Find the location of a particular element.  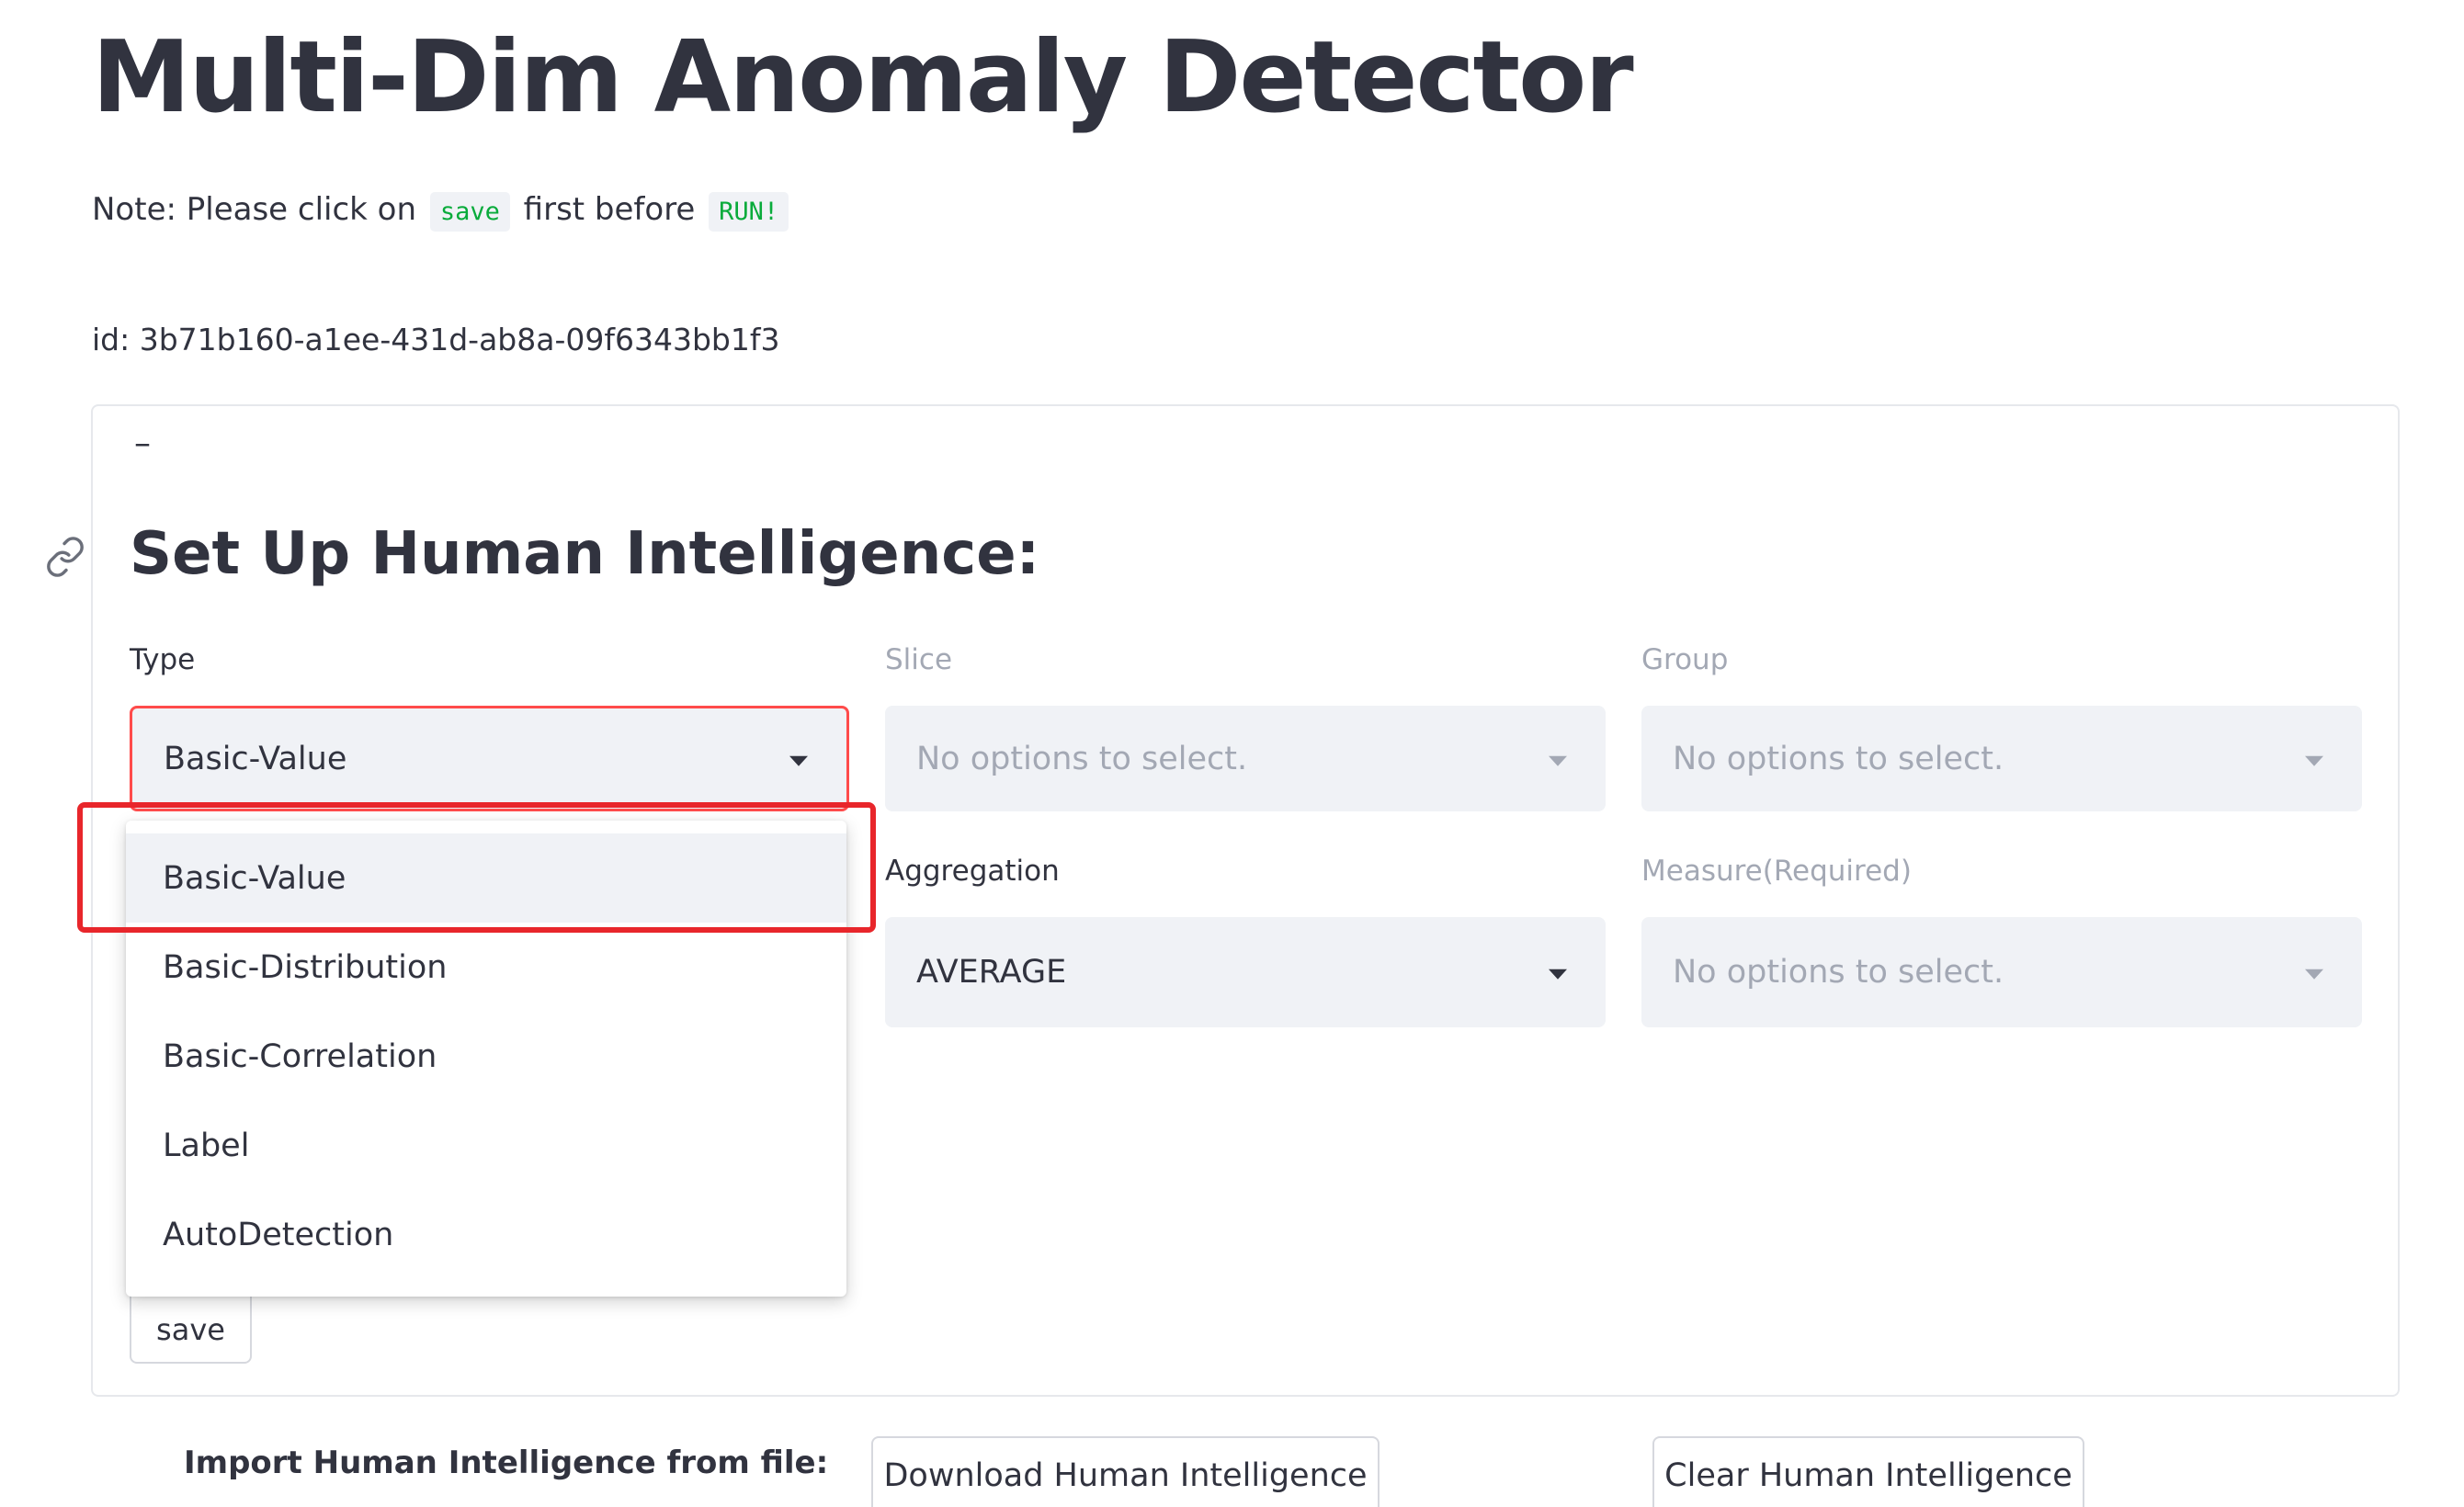

group-select: No options to select. is located at coordinates (2002, 758).